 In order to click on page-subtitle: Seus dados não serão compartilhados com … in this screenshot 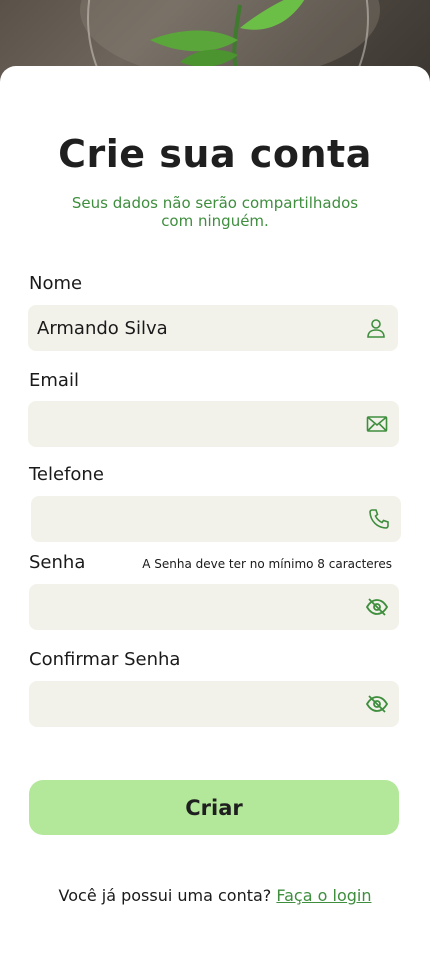, I will do `click(215, 212)`.